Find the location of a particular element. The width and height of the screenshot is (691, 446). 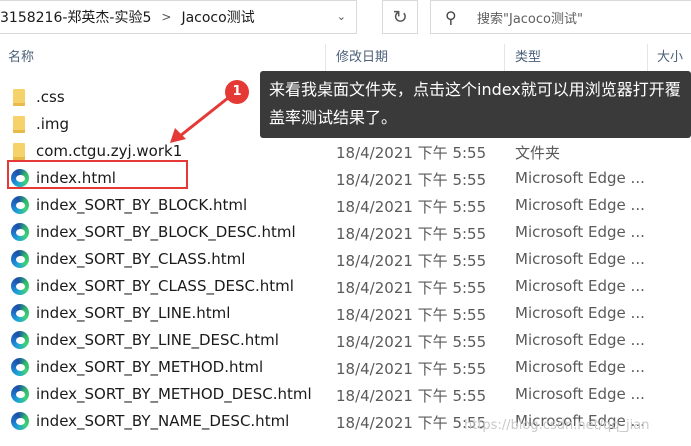

annotation-badge: 1 is located at coordinates (237, 92).